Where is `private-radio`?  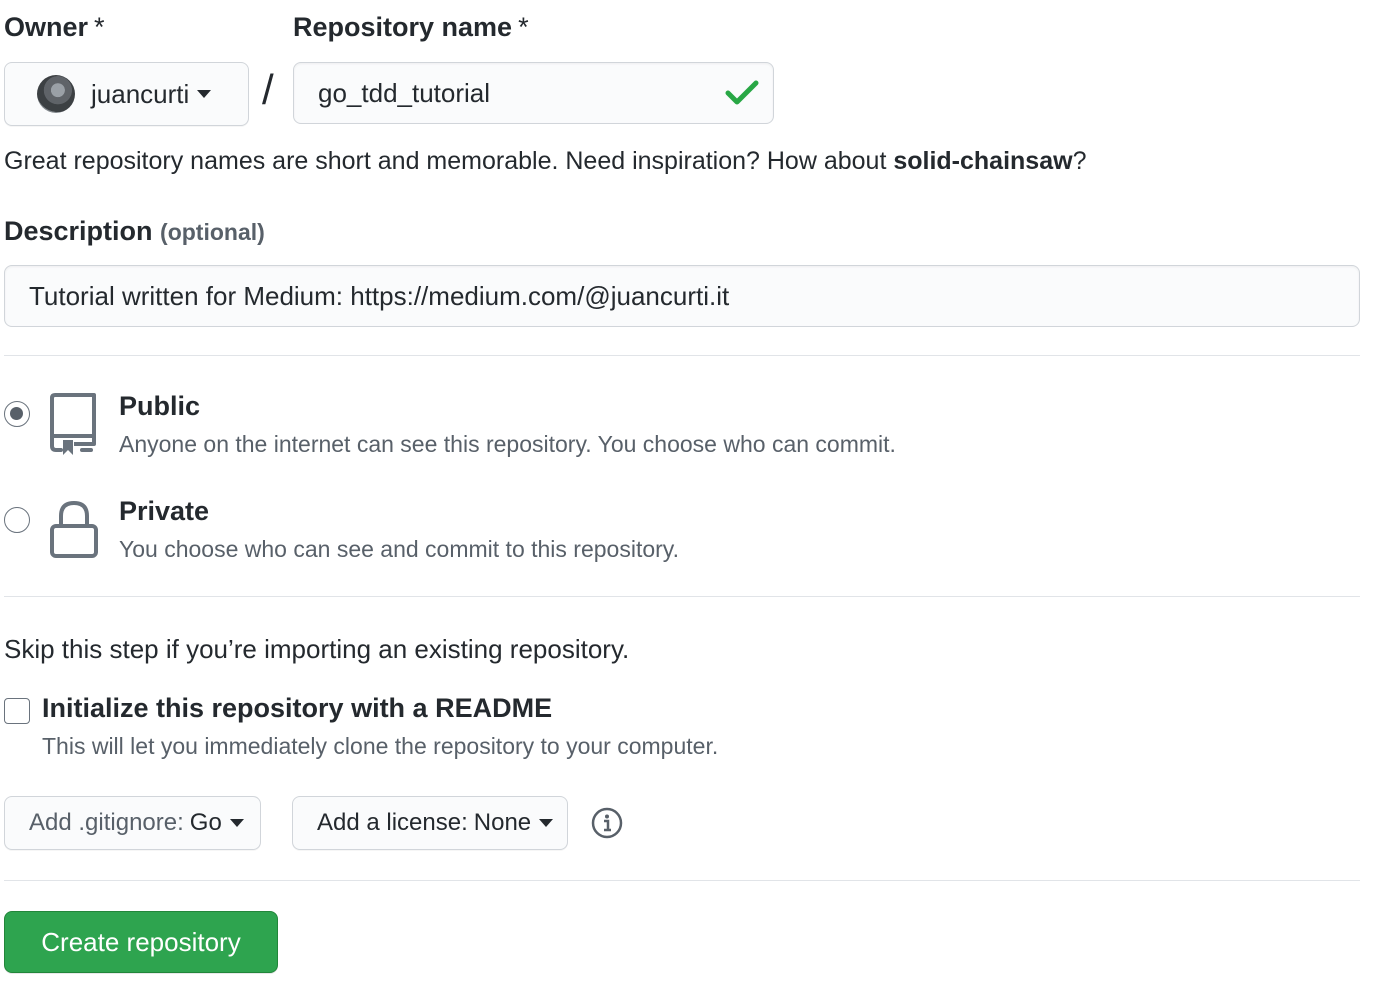
private-radio is located at coordinates (17, 520).